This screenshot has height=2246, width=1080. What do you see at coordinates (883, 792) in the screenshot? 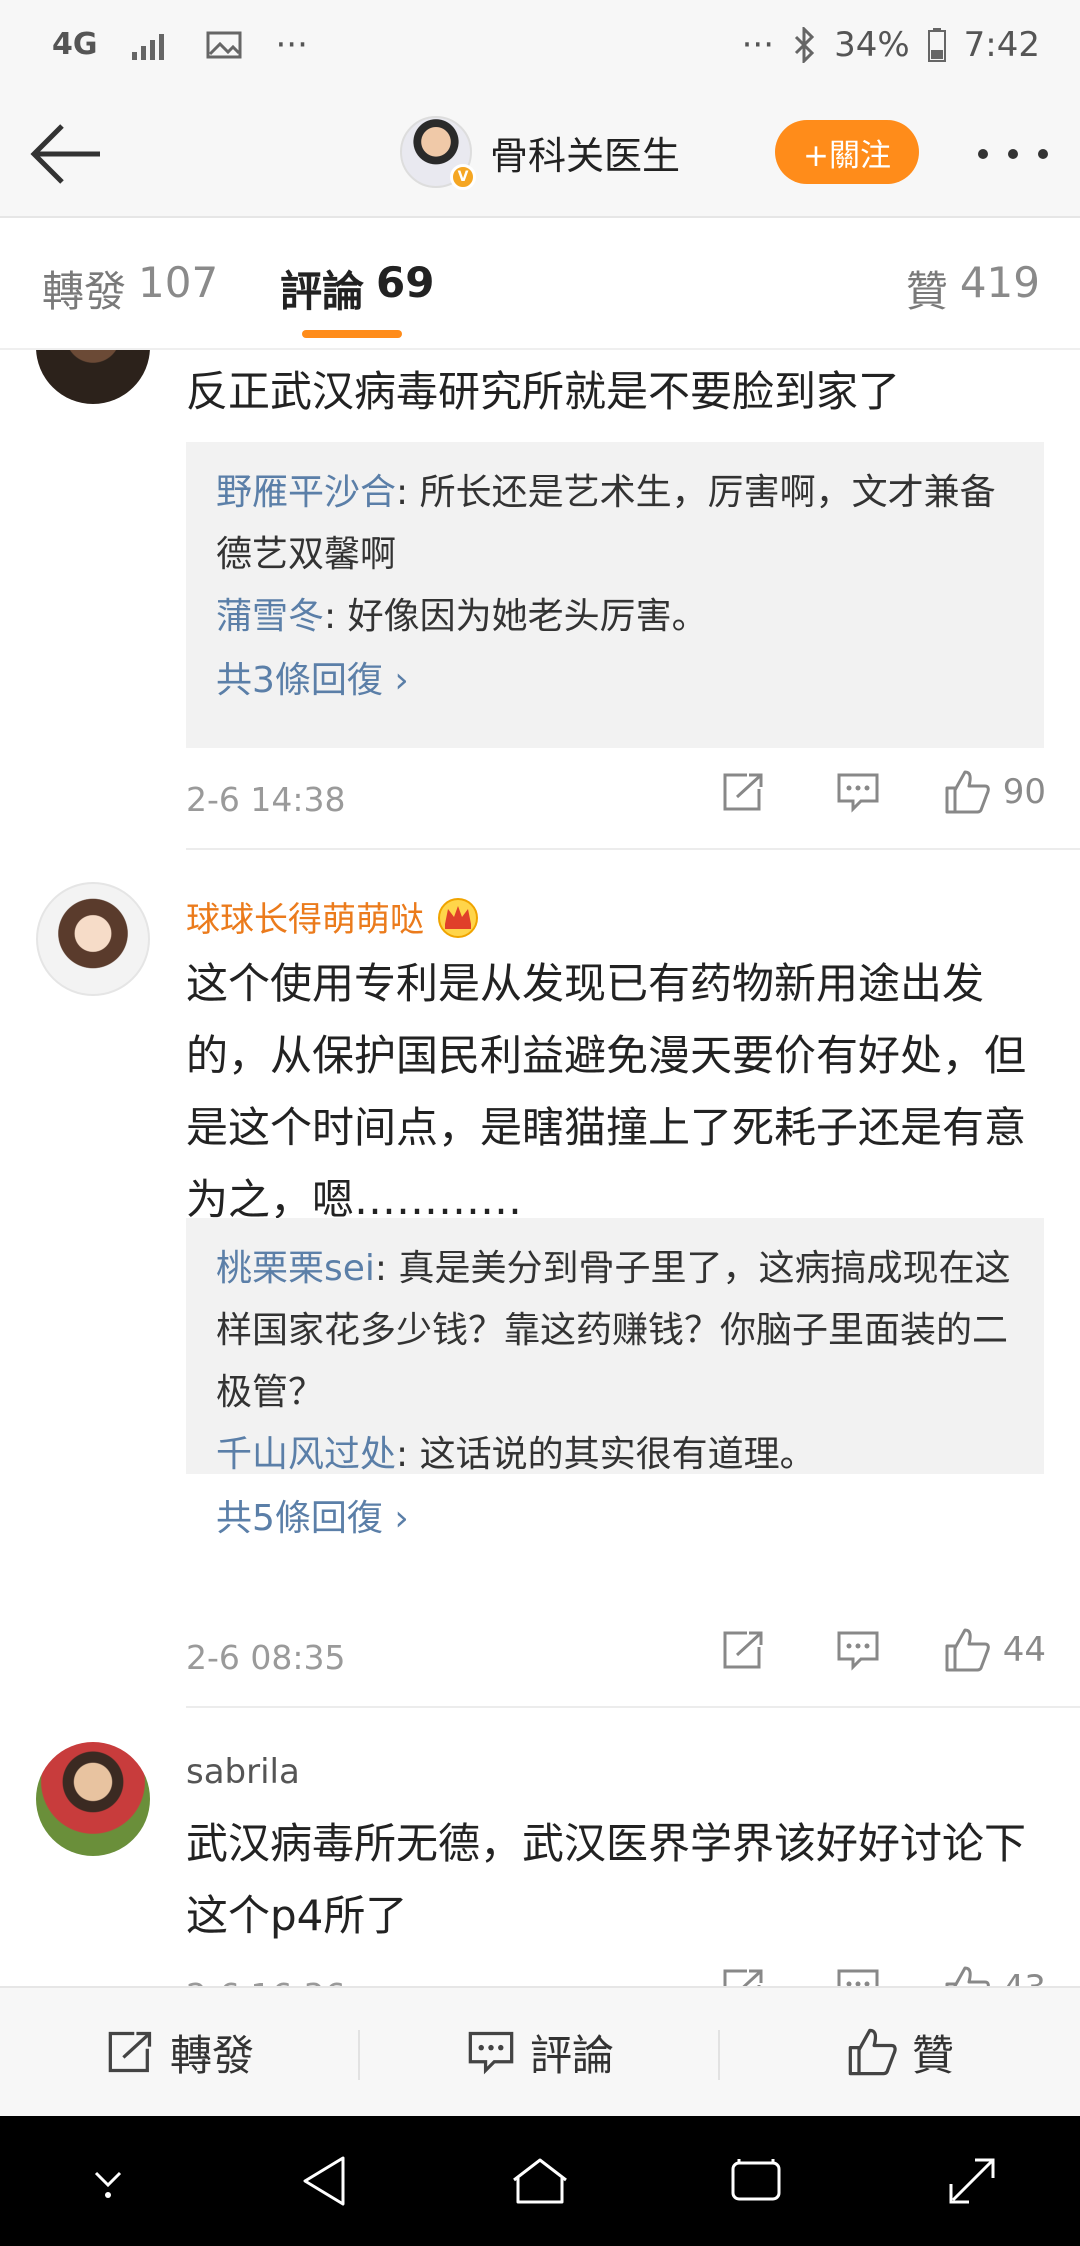
I see `comment-actions: 90` at bounding box center [883, 792].